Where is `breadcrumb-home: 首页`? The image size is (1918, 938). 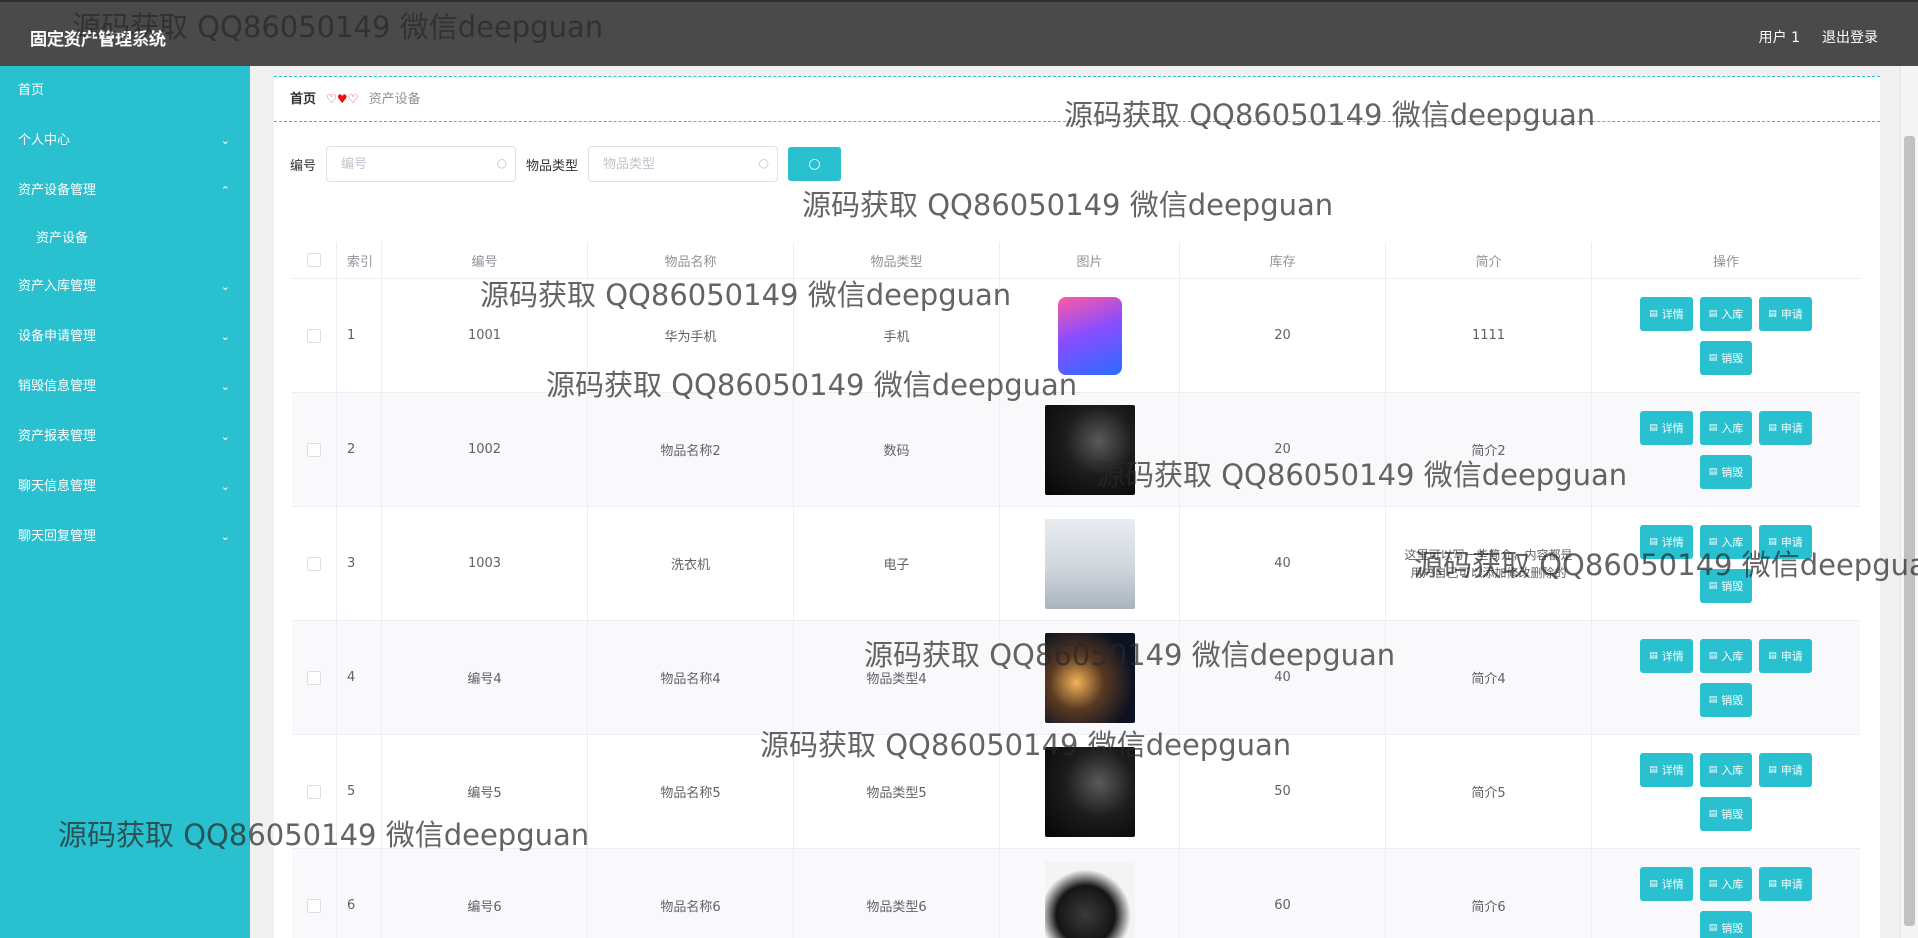 breadcrumb-home: 首页 is located at coordinates (303, 99).